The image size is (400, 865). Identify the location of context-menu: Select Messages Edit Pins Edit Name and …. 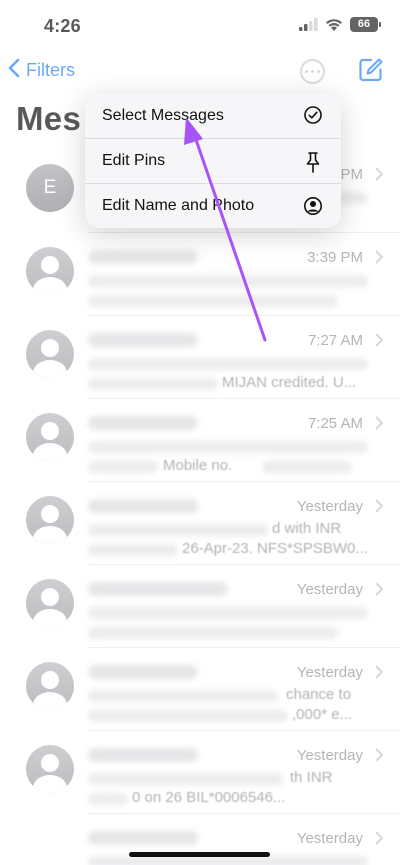
(213, 160).